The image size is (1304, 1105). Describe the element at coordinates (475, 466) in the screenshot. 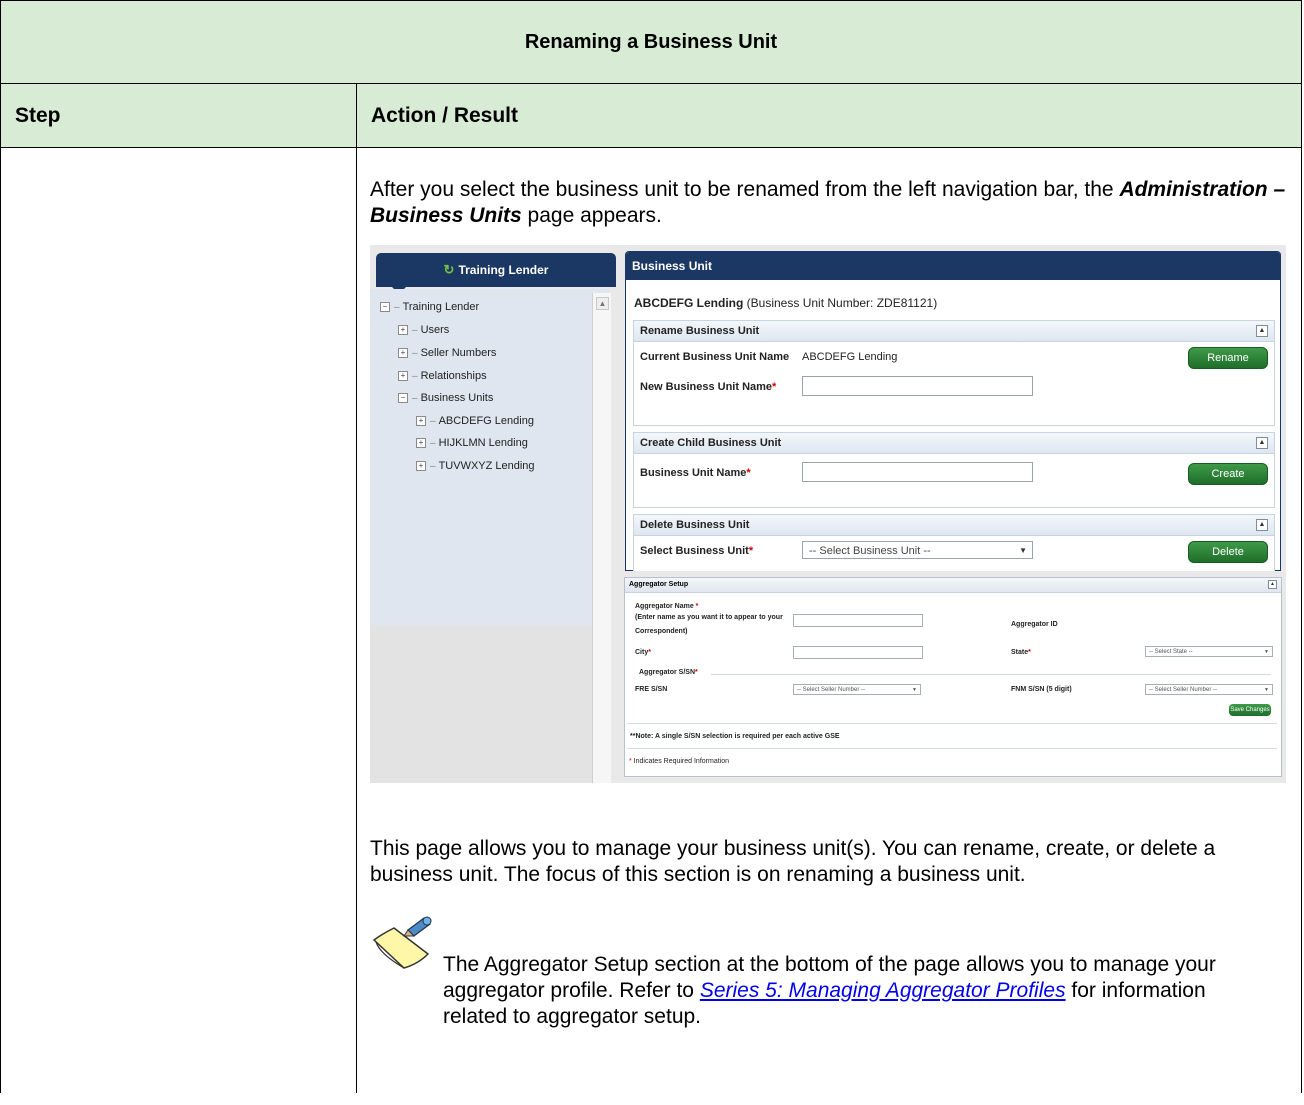

I see `tree-item-tuvwxyz: + – TUVWXYZ Lending` at that location.